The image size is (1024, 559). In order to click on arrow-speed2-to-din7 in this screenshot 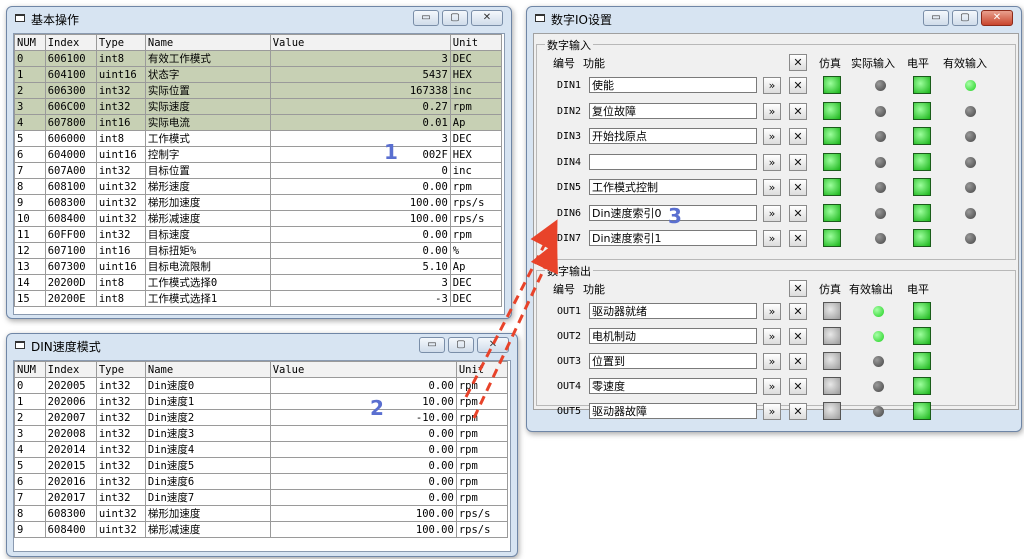, I will do `click(515, 330)`.